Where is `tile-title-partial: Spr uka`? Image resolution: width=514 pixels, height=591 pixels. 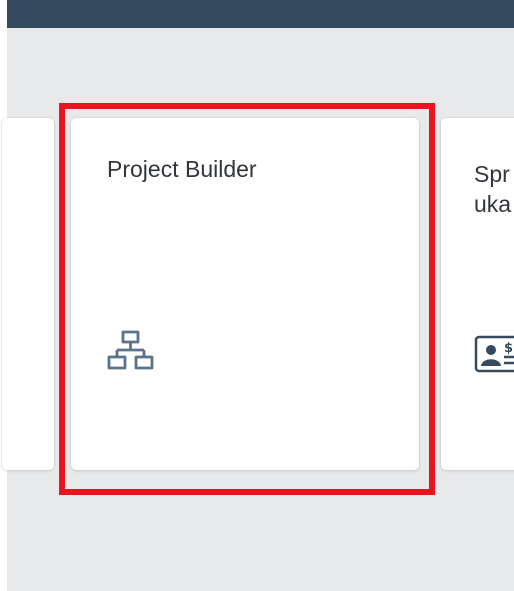
tile-title-partial: Spr uka is located at coordinates (493, 189).